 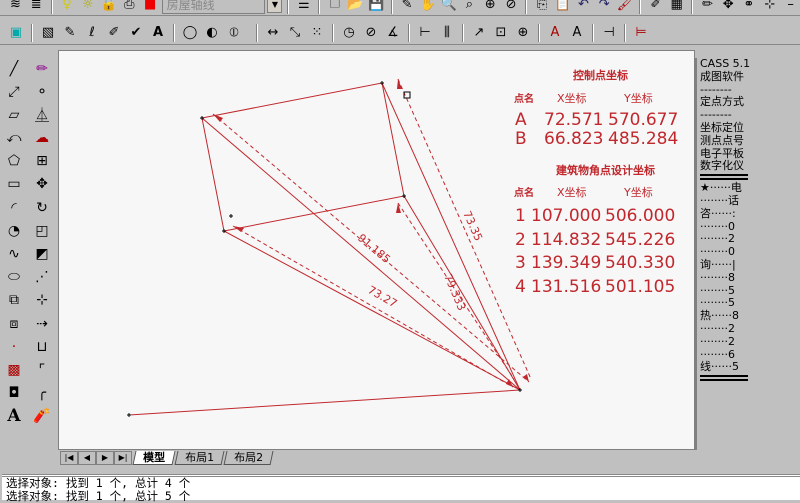 What do you see at coordinates (36, 7) in the screenshot?
I see `layer-state-icon: ≣` at bounding box center [36, 7].